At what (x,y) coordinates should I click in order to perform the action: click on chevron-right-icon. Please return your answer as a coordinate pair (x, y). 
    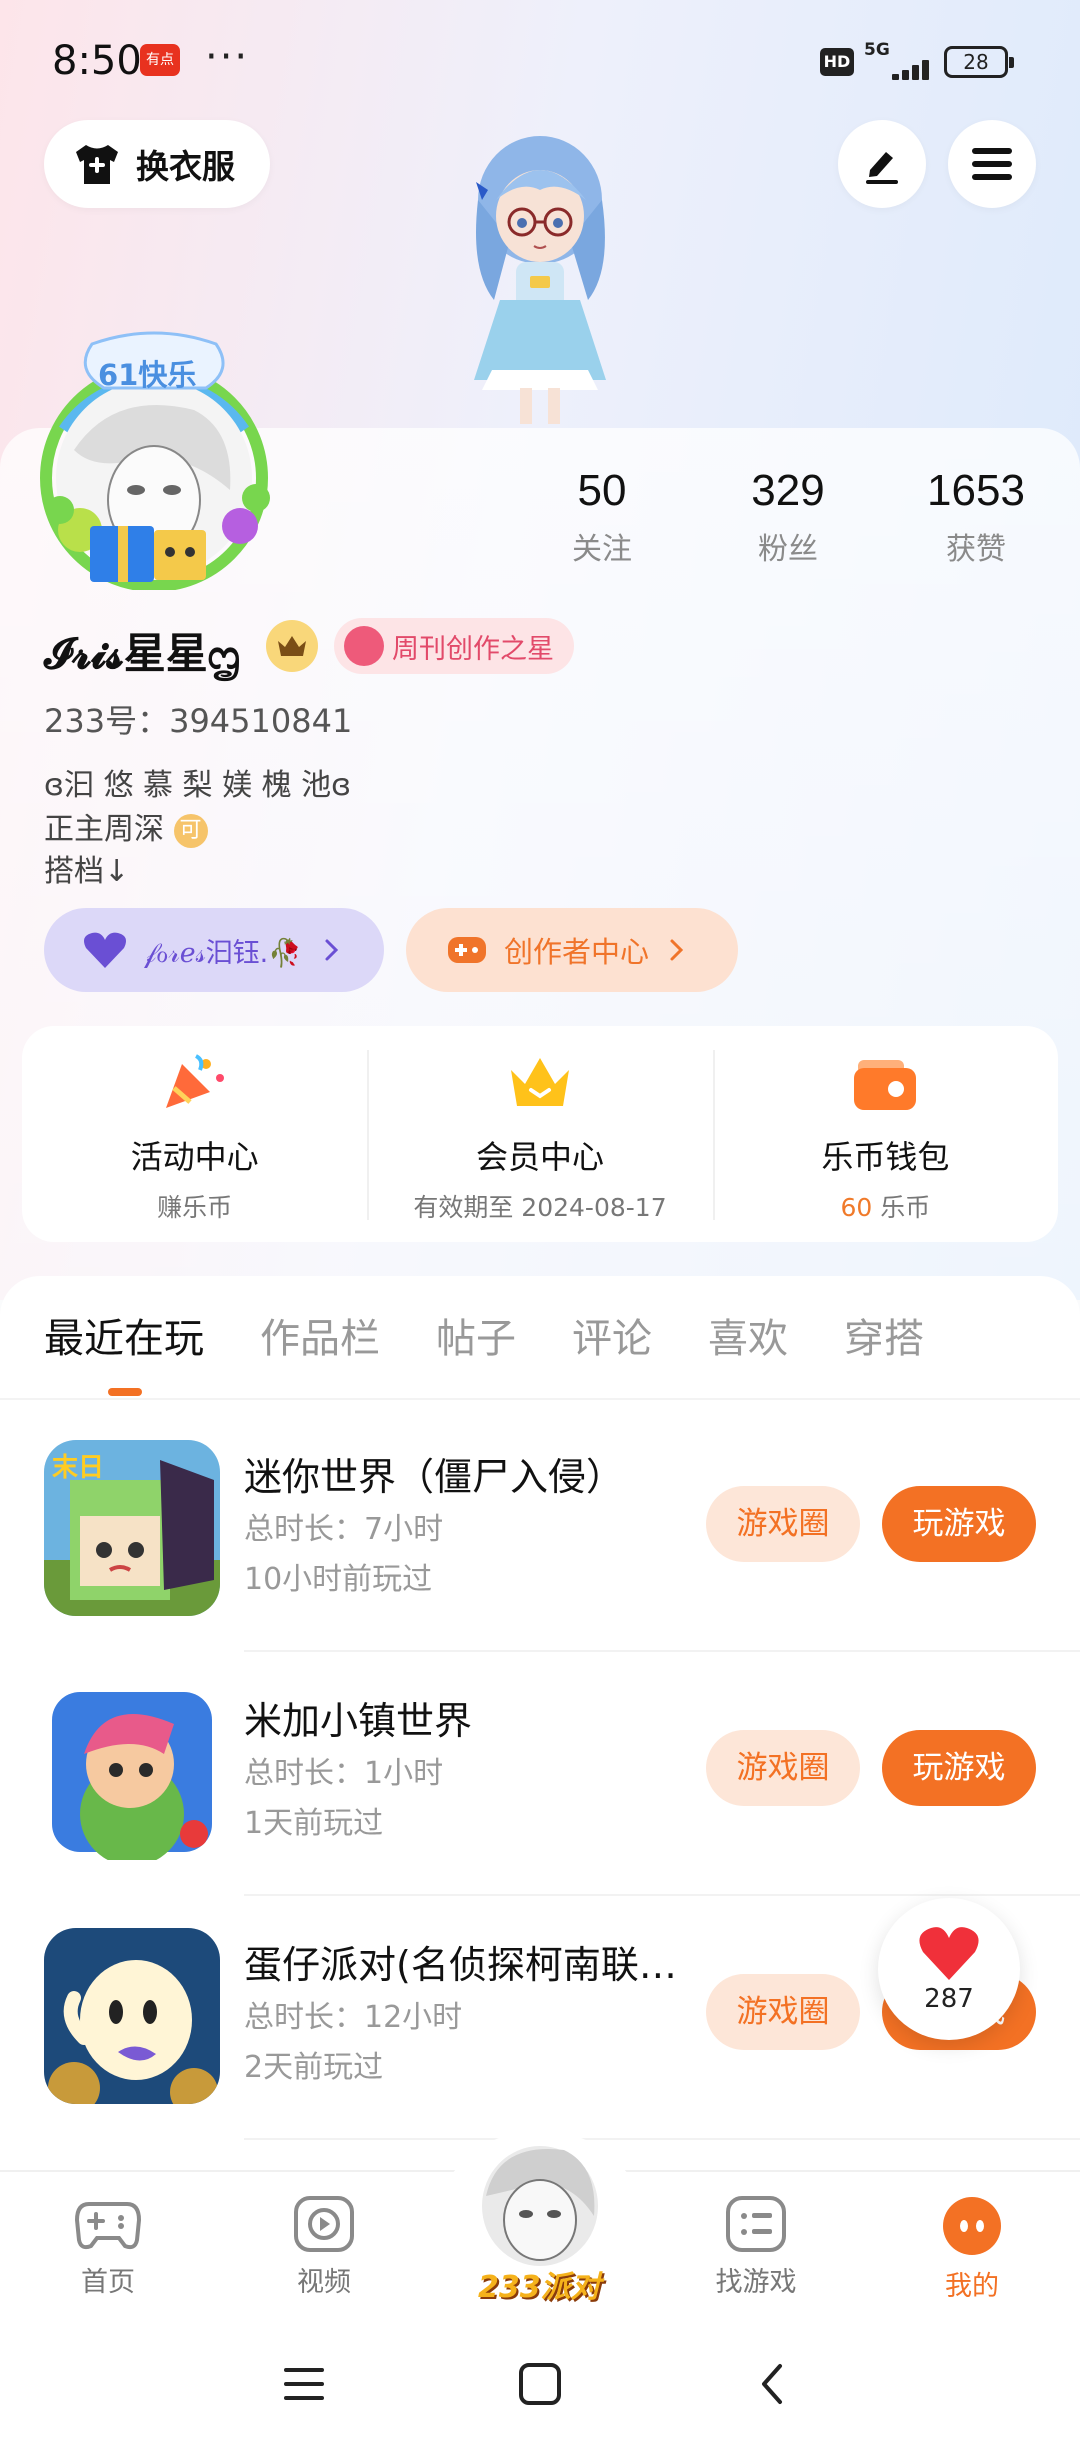
    Looking at the image, I should click on (677, 950).